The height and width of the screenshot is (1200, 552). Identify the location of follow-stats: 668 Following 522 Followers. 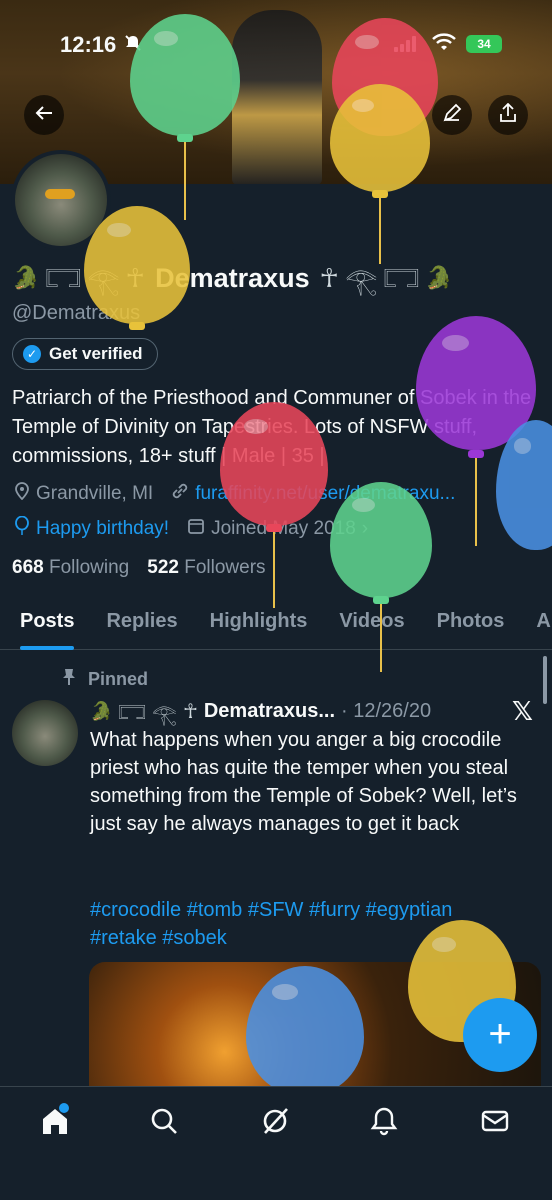
(139, 568).